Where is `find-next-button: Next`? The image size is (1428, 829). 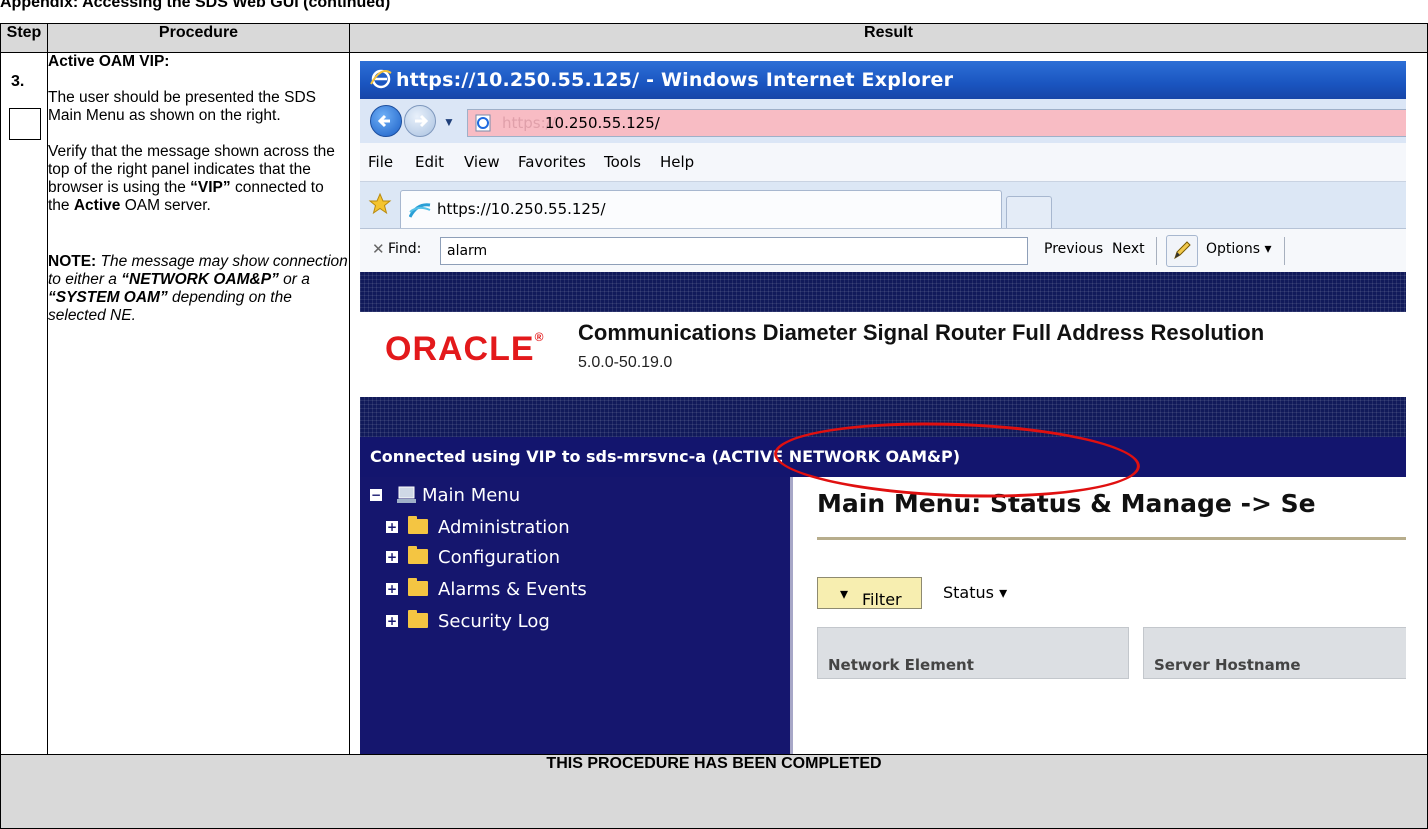 find-next-button: Next is located at coordinates (1128, 249).